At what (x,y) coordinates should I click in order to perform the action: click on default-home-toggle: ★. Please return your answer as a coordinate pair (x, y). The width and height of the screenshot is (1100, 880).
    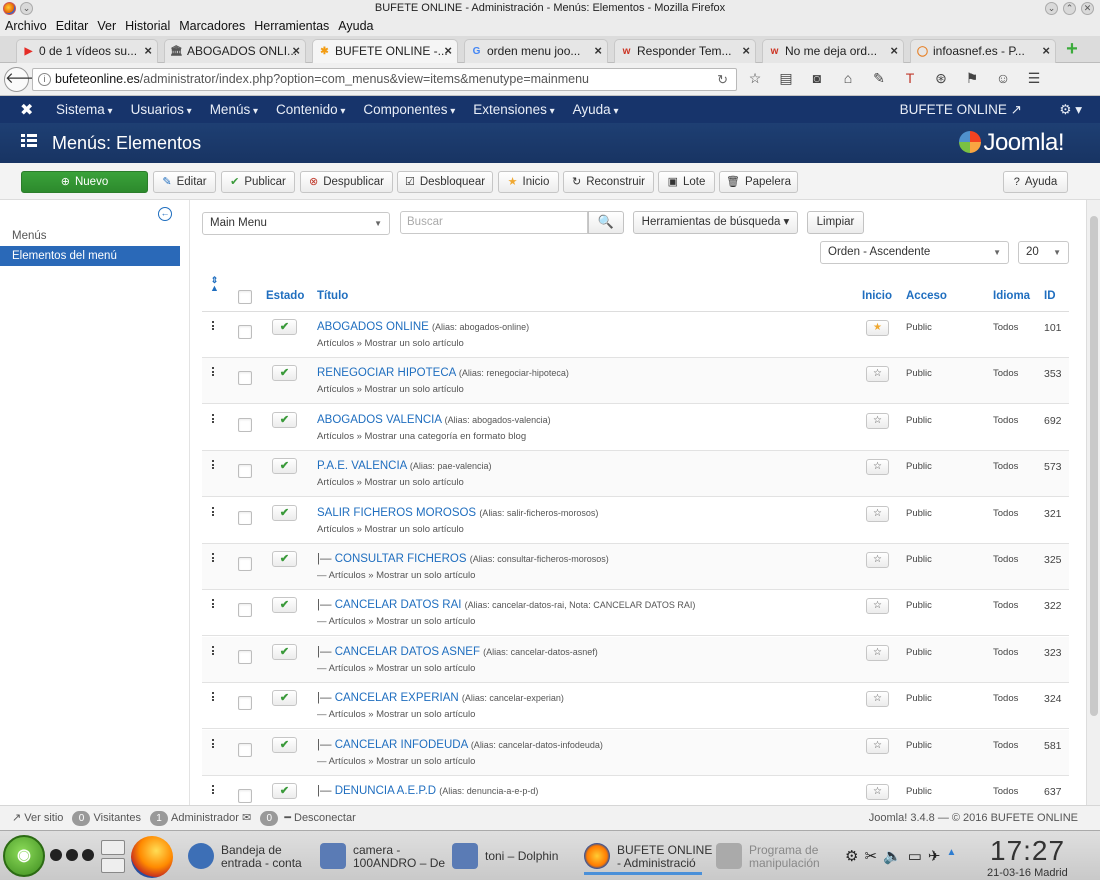
    Looking at the image, I should click on (877, 328).